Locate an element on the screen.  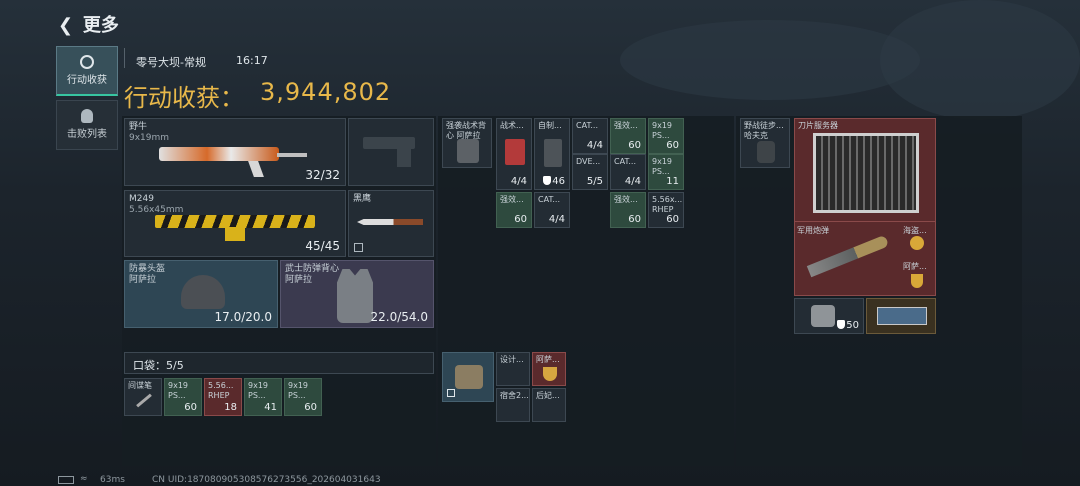
circuit-board-icon is located at coordinates (902, 316).